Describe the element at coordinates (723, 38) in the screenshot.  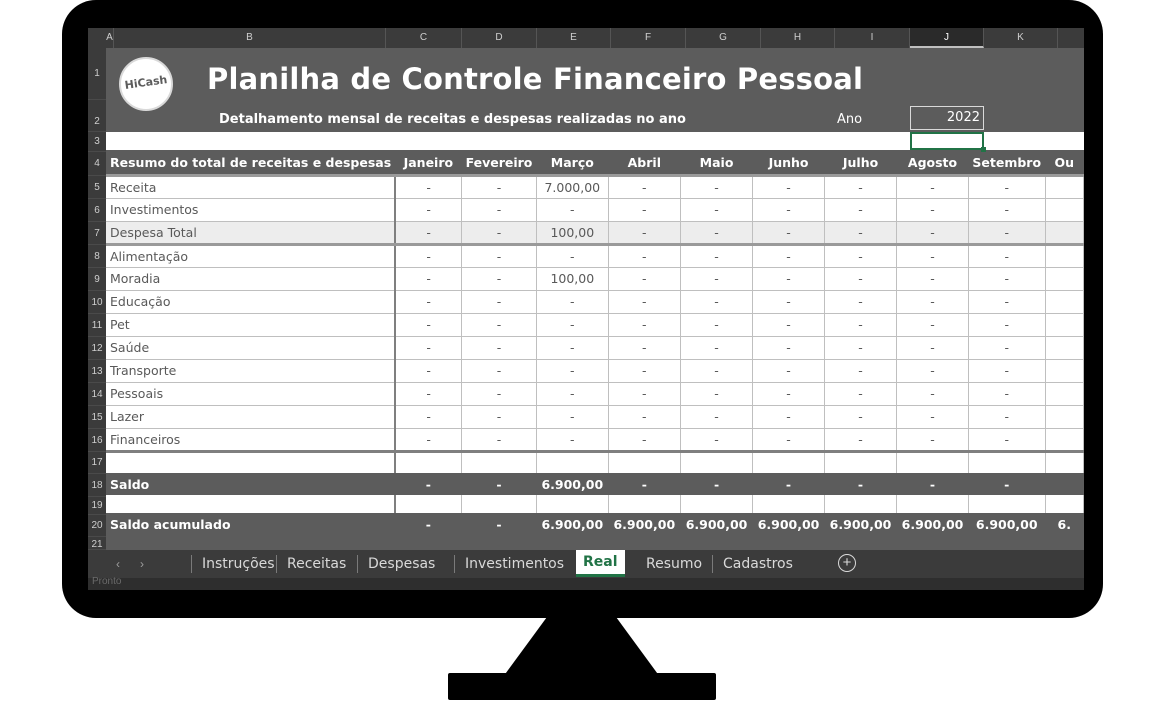
I see `column-header-G: G` at that location.